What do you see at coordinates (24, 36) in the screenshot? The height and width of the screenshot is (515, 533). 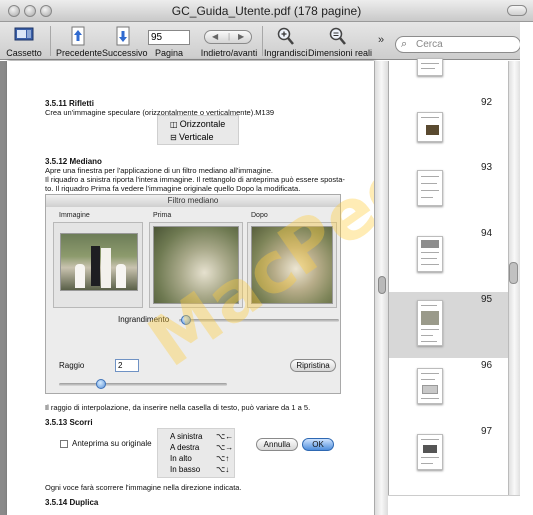 I see `drawer-icon` at bounding box center [24, 36].